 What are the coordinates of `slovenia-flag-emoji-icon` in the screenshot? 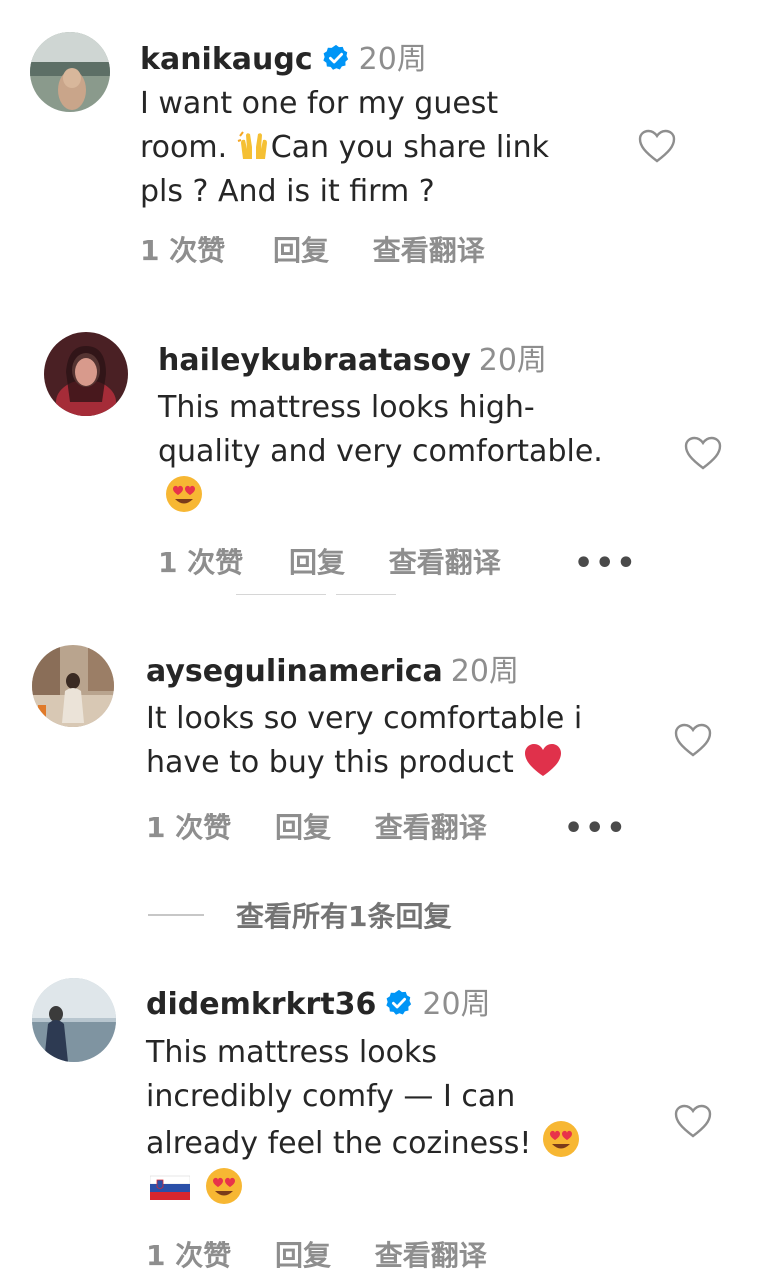 It's located at (170, 1187).